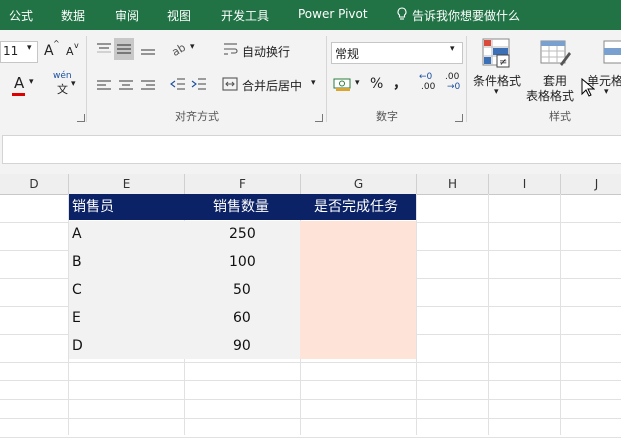  Describe the element at coordinates (560, 116) in the screenshot. I see `styles-group-label: 样式` at that location.